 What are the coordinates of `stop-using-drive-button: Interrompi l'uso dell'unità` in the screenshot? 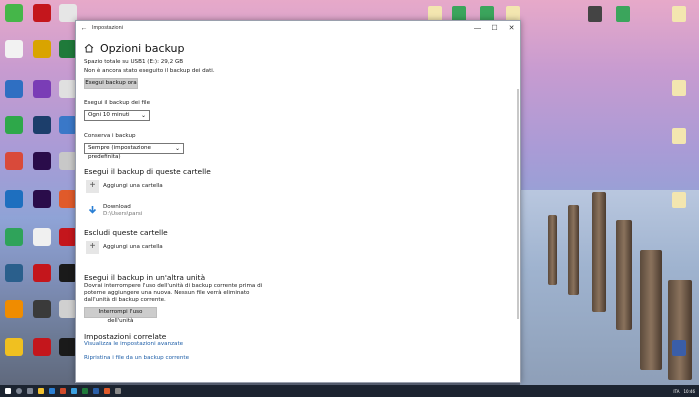 It's located at (120, 315).